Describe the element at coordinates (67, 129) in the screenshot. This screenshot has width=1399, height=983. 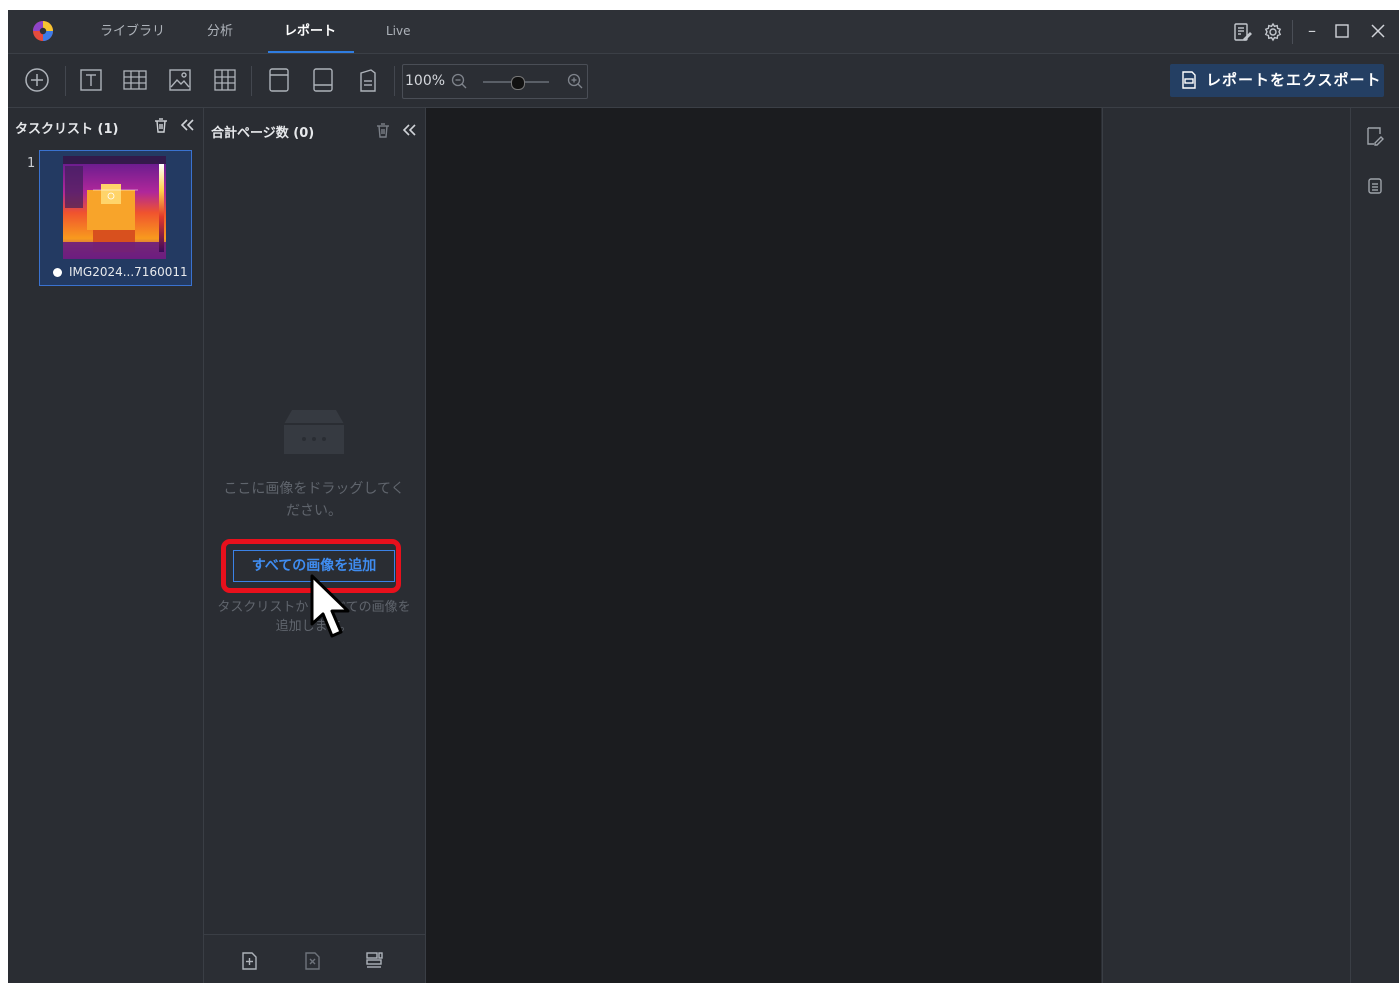
I see `task-list-title: タスクリスト (1)` at that location.